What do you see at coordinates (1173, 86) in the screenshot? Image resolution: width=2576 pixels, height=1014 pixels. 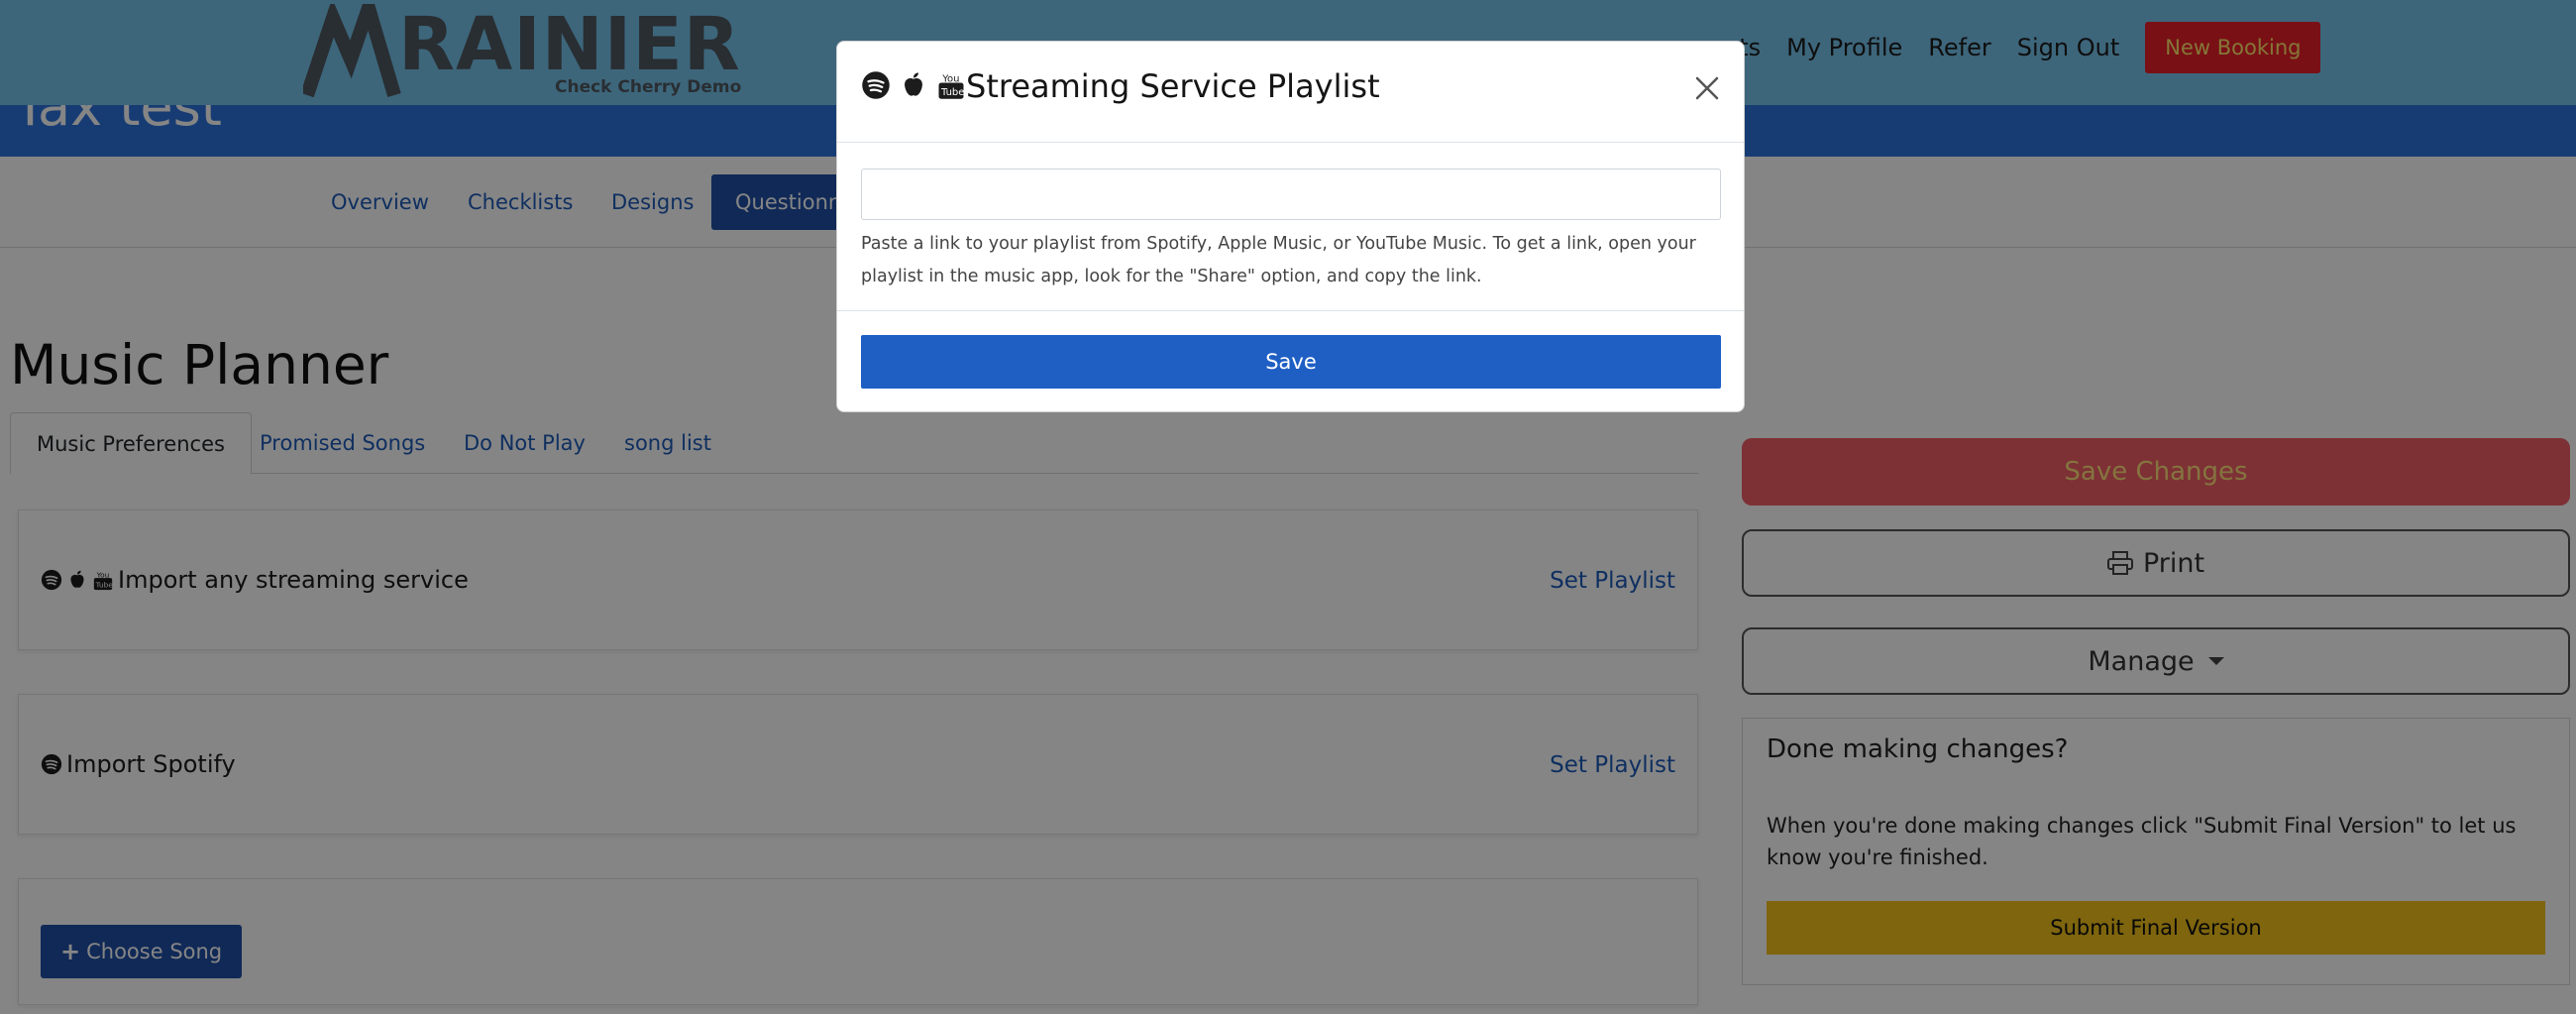 I see `modal-title: Streaming Service Playlist` at bounding box center [1173, 86].